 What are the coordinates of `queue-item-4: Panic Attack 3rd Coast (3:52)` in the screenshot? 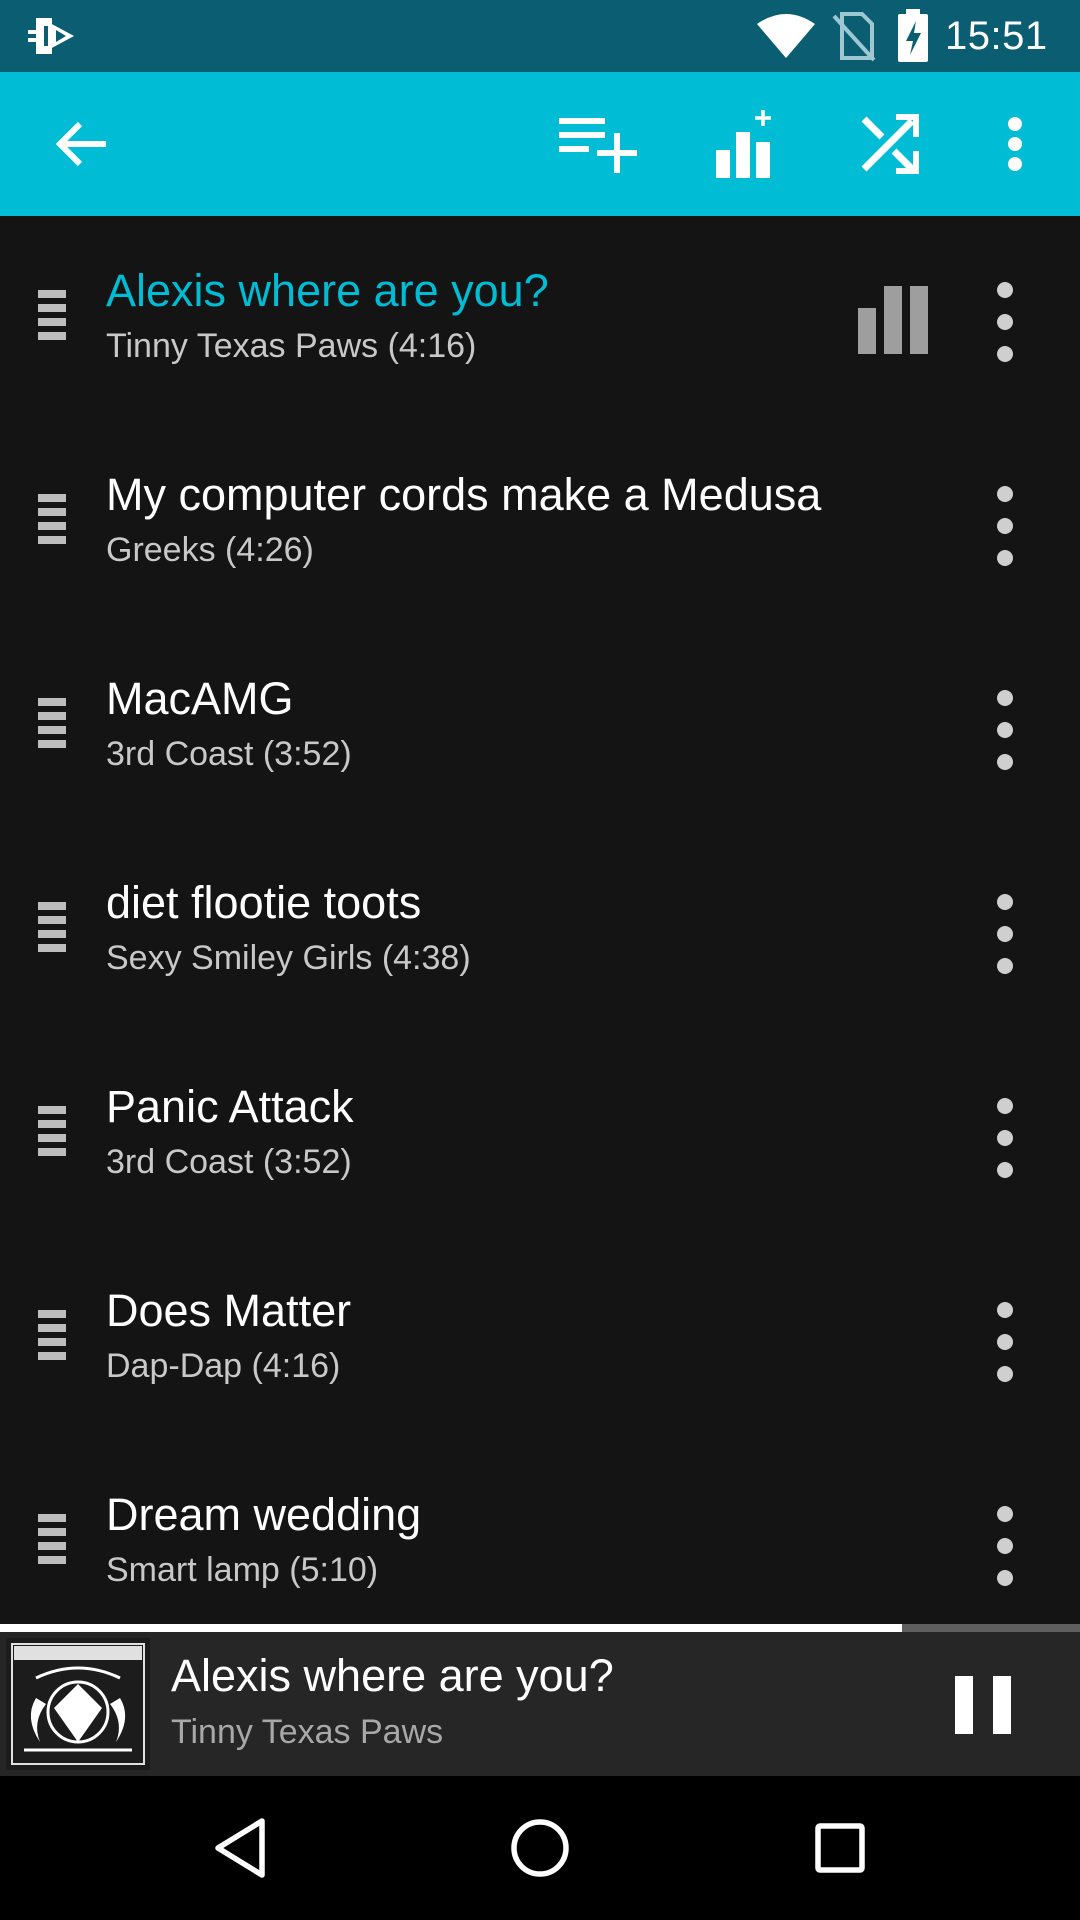 It's located at (540, 1134).